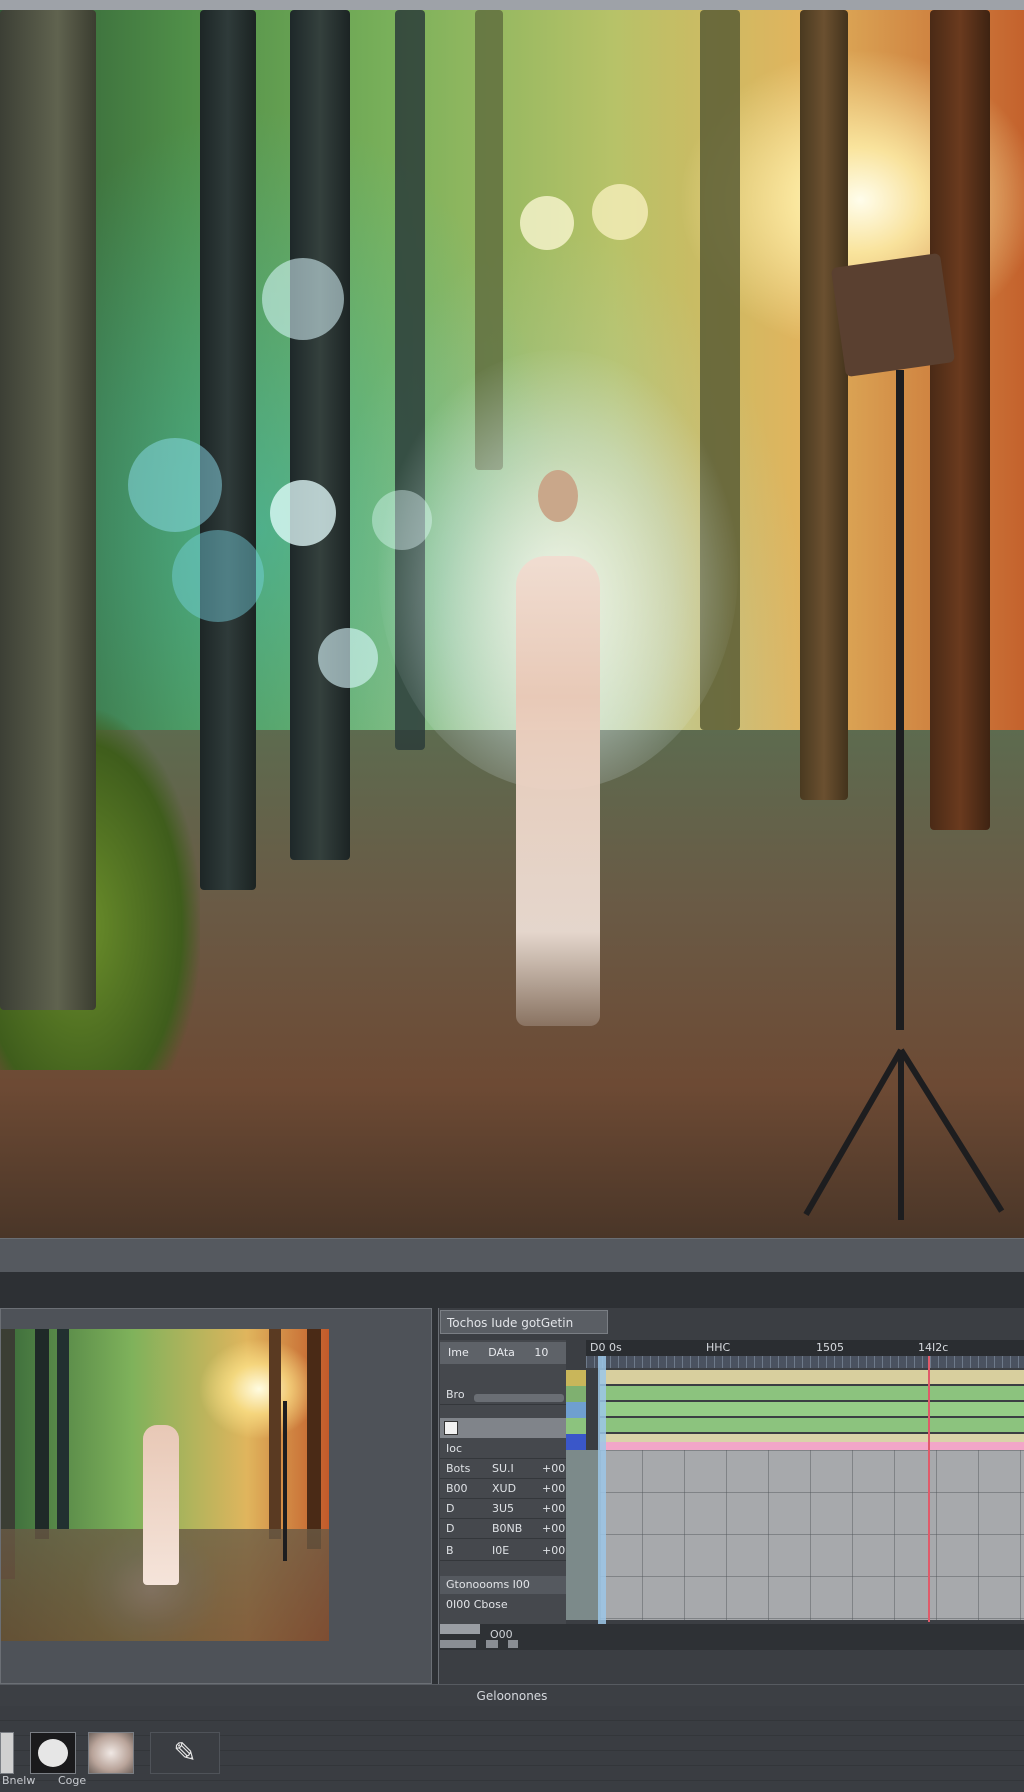 This screenshot has width=1024, height=1792. What do you see at coordinates (576, 1410) in the screenshot?
I see `track-color-keys` at bounding box center [576, 1410].